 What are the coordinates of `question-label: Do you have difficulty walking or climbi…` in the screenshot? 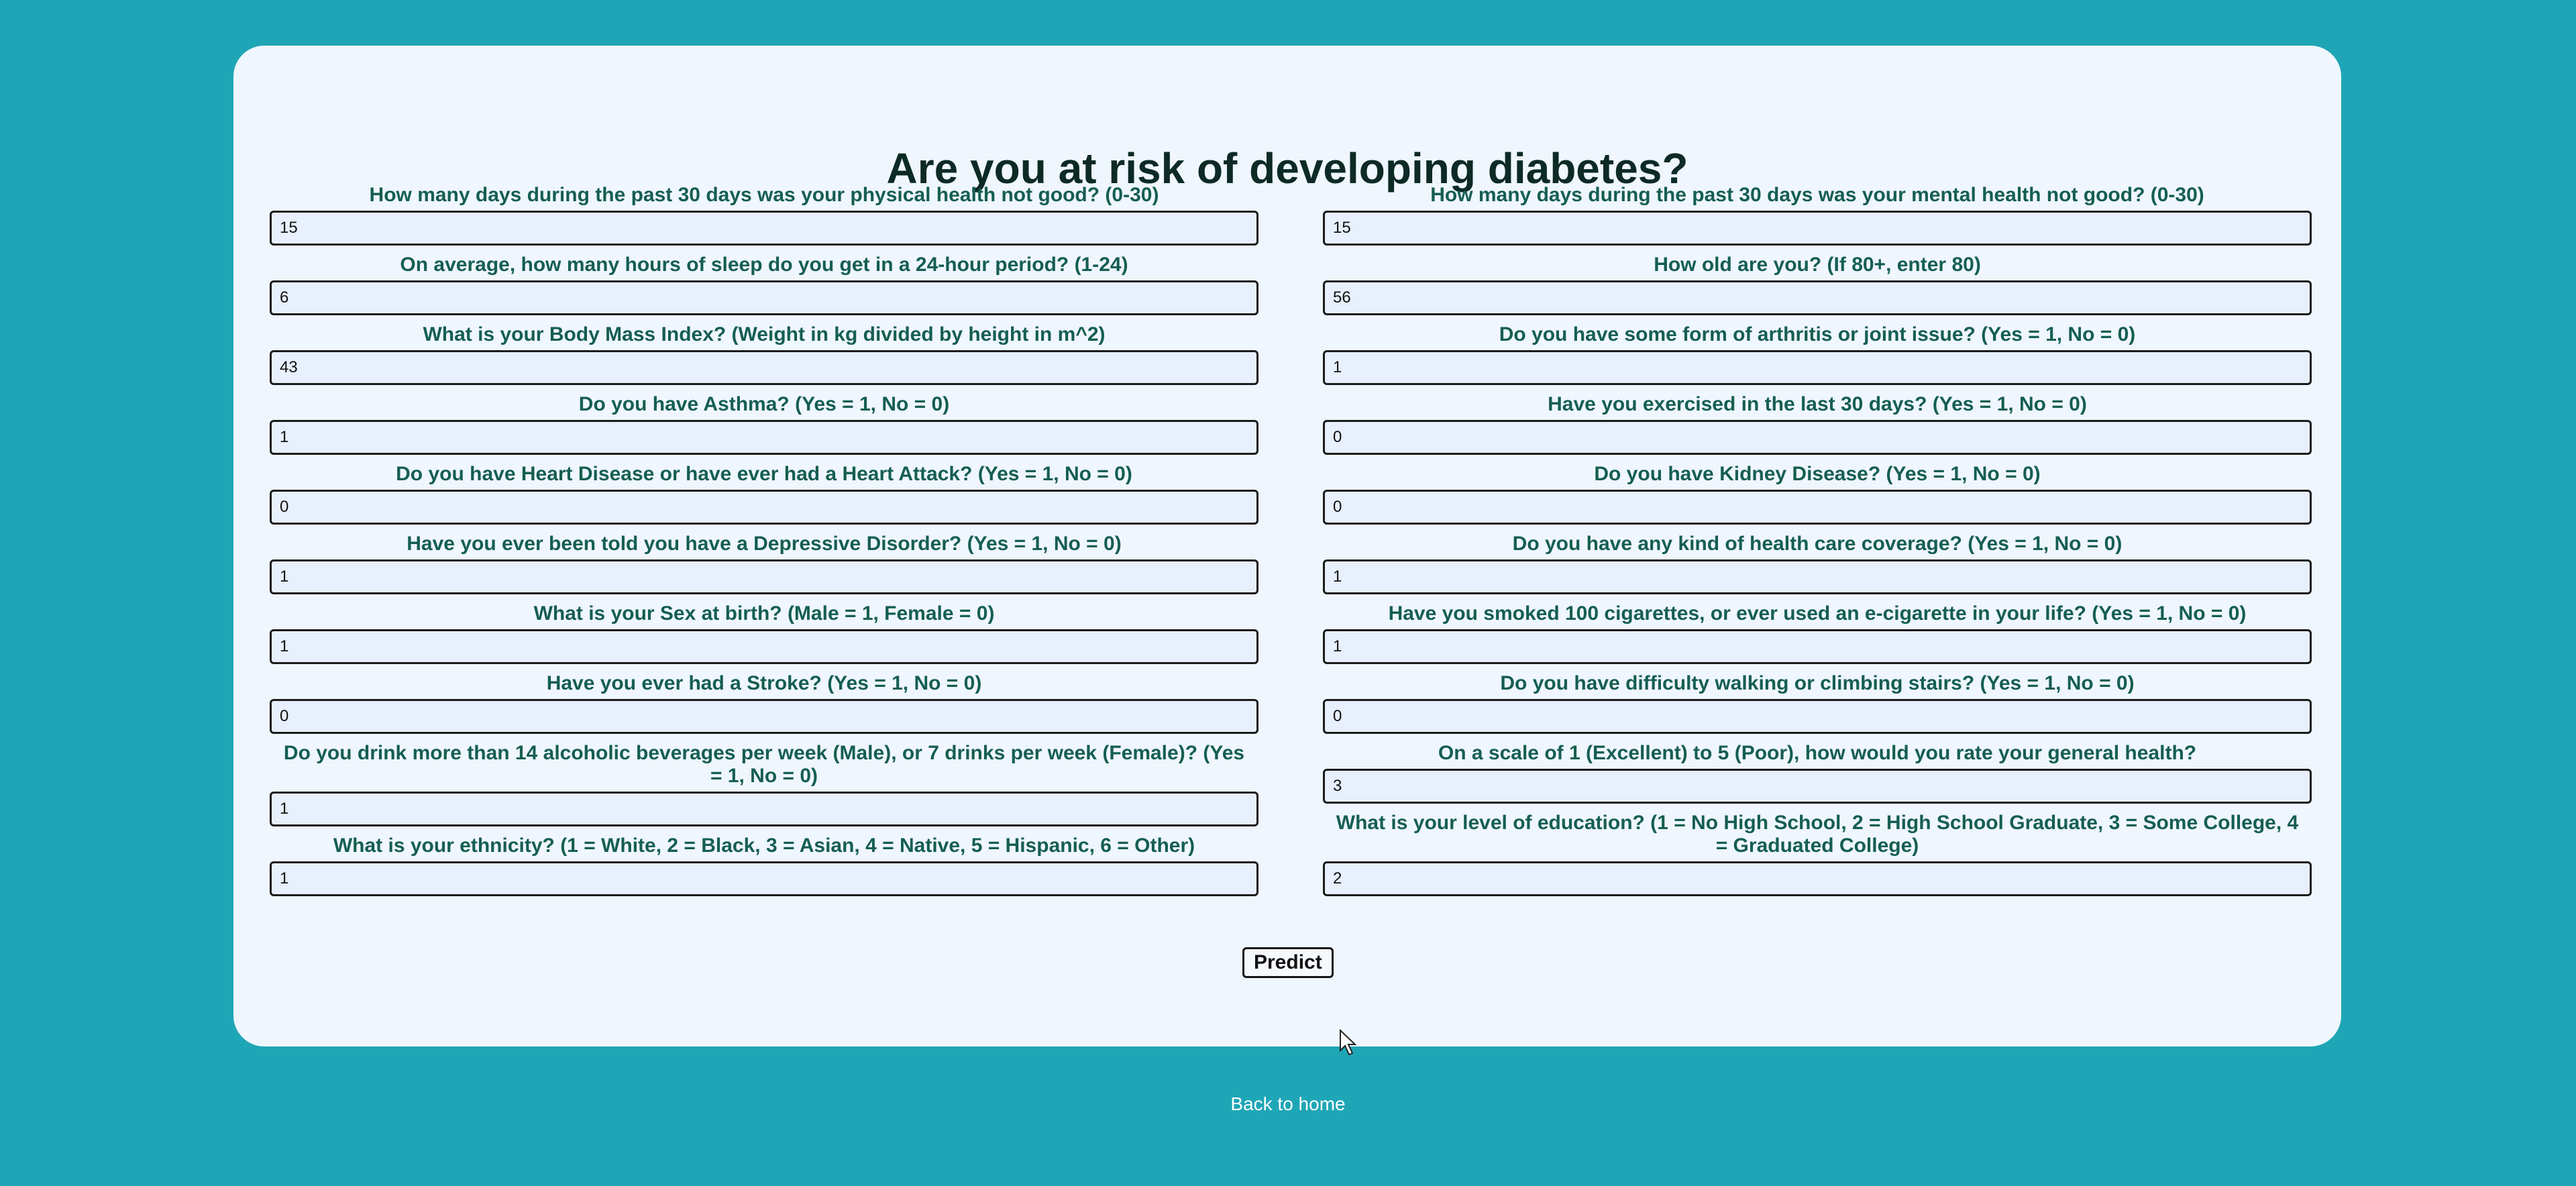 It's located at (1817, 683).